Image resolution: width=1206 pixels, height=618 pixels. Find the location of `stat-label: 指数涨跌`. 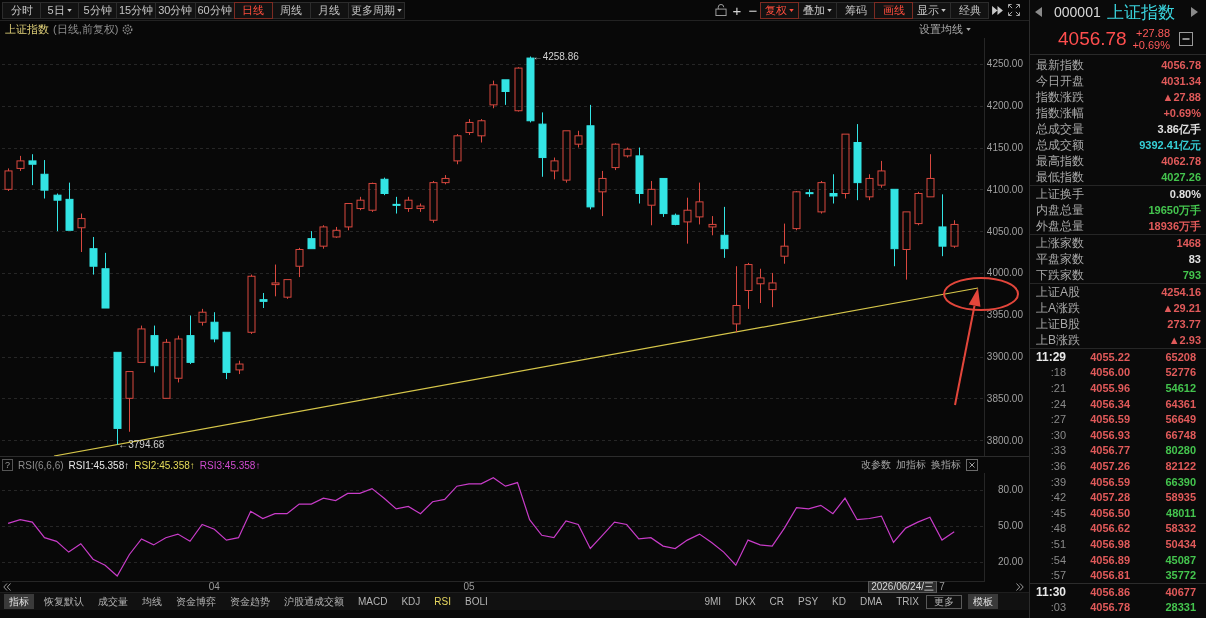

stat-label: 指数涨跌 is located at coordinates (1060, 97).